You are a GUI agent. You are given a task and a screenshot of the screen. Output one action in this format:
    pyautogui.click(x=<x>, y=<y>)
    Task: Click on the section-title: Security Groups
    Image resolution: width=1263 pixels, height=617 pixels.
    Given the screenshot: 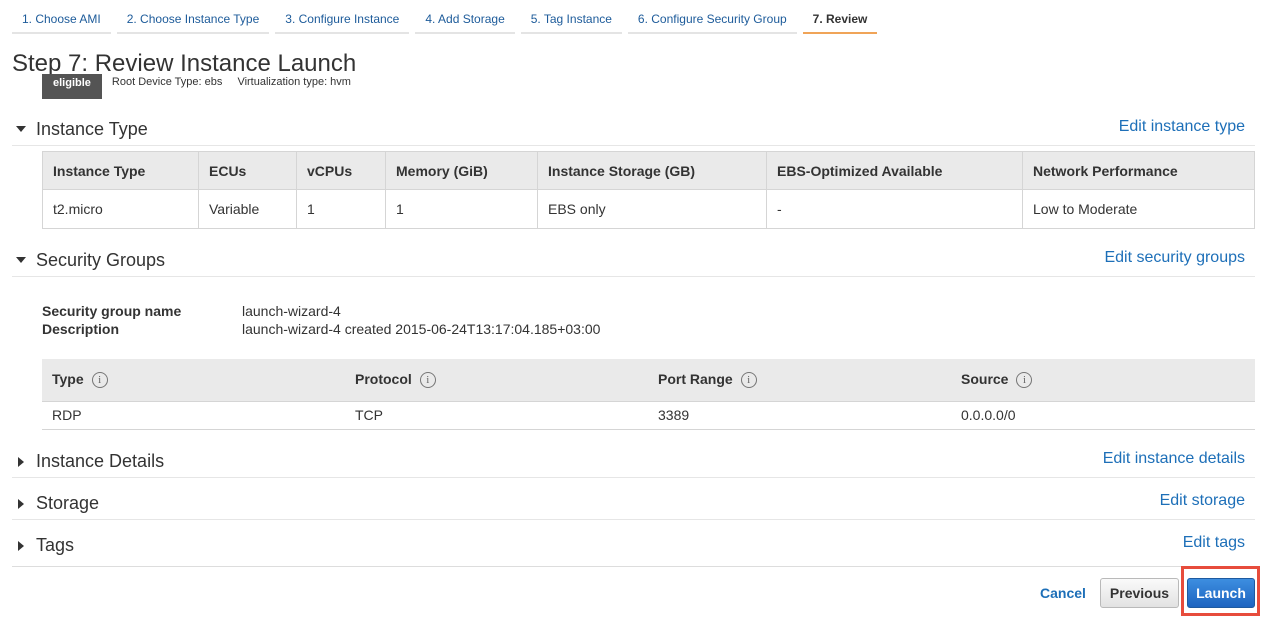 What is the action you would take?
    pyautogui.click(x=100, y=260)
    